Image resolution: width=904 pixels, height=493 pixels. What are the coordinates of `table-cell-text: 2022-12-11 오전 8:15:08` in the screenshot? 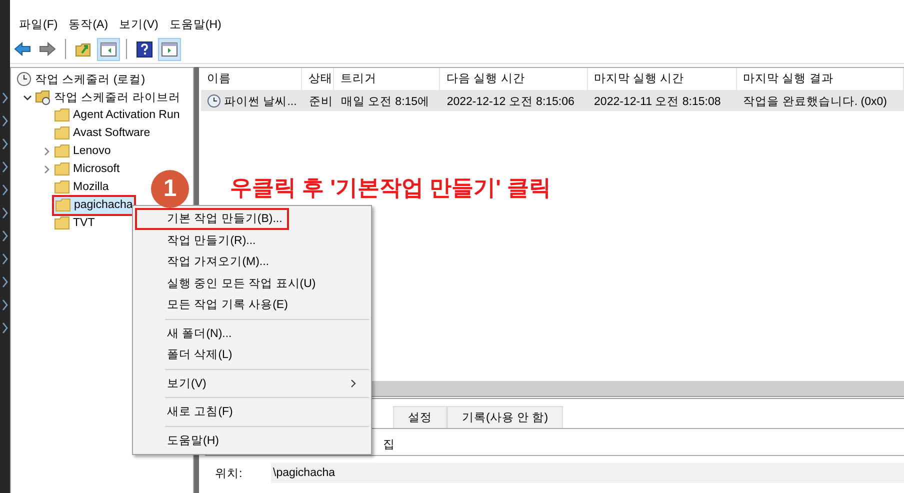 It's located at (657, 101).